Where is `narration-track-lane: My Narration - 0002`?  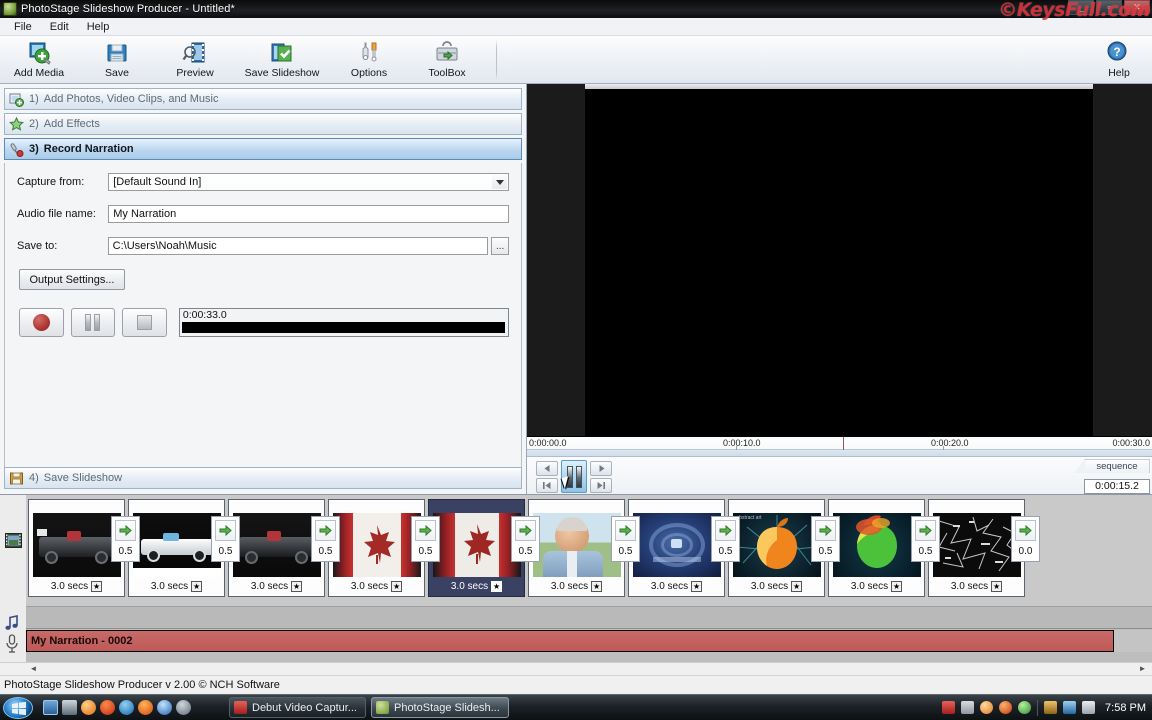 narration-track-lane: My Narration - 0002 is located at coordinates (589, 641).